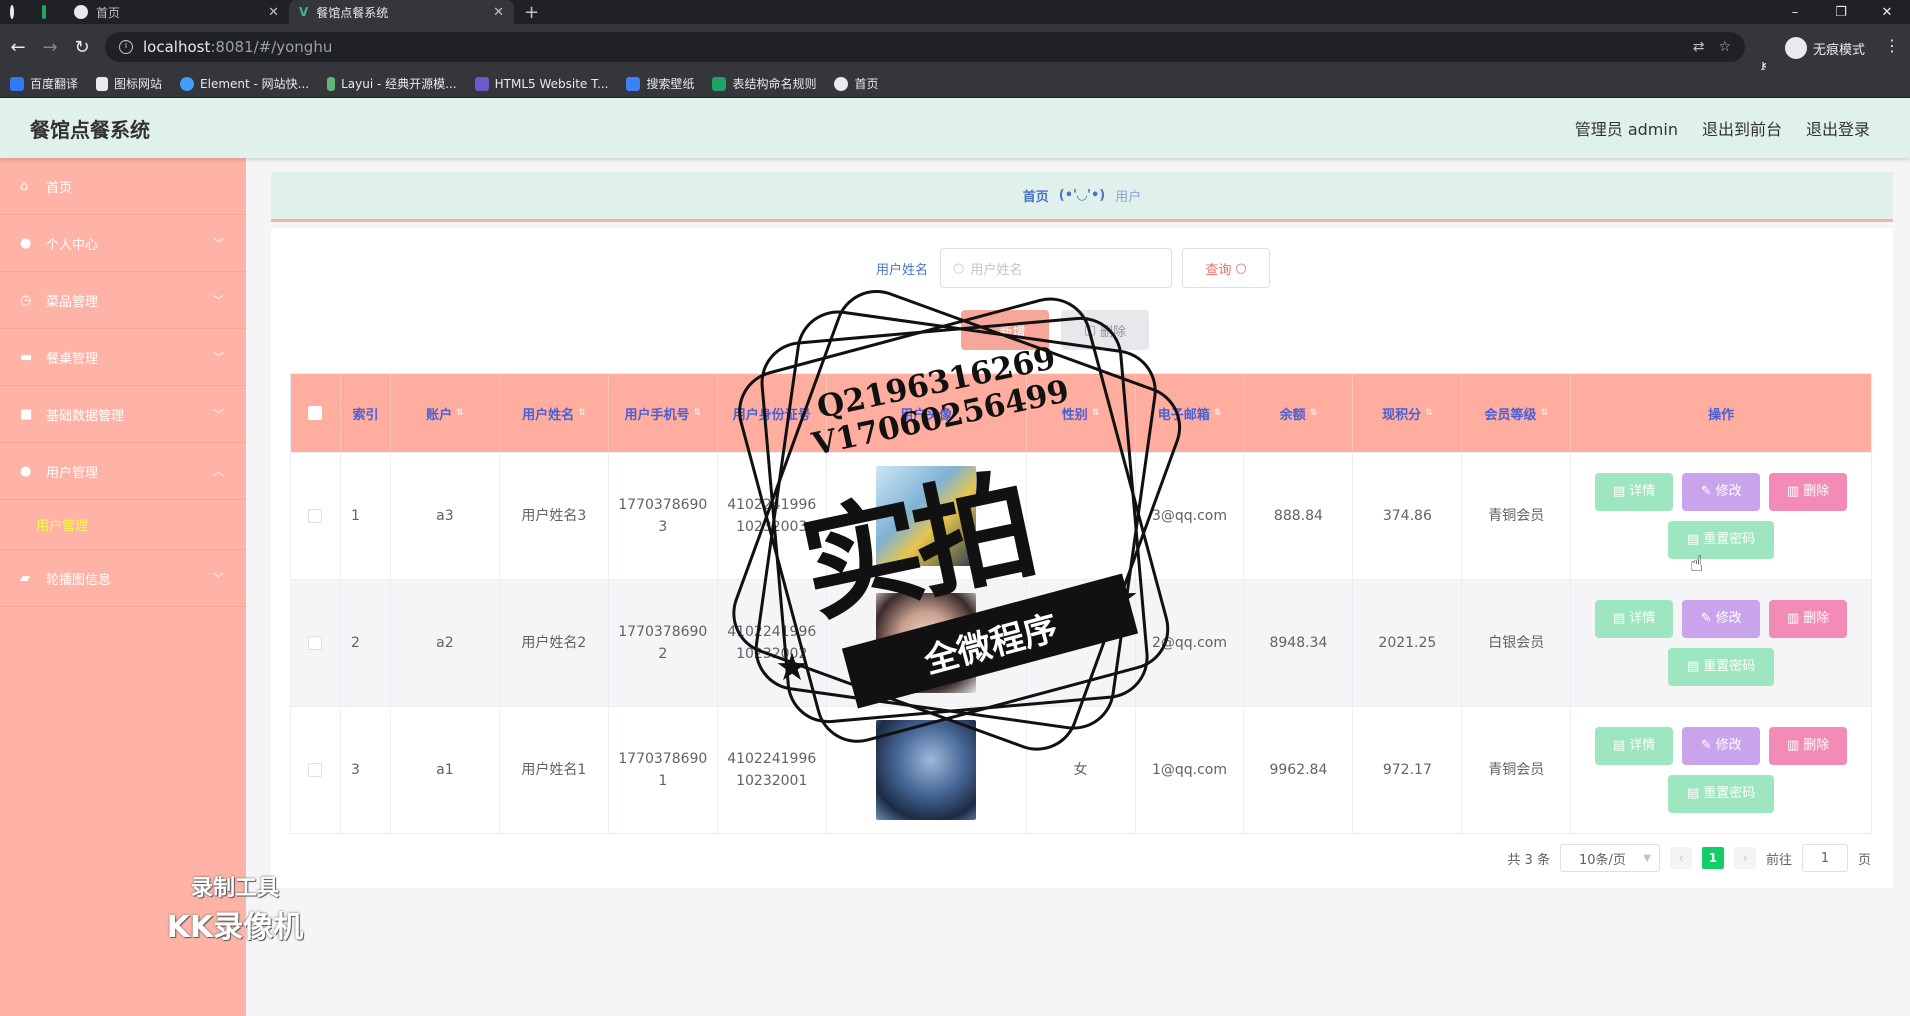  Describe the element at coordinates (660, 83) in the screenshot. I see `bookmark-5: 搜索壁纸` at that location.